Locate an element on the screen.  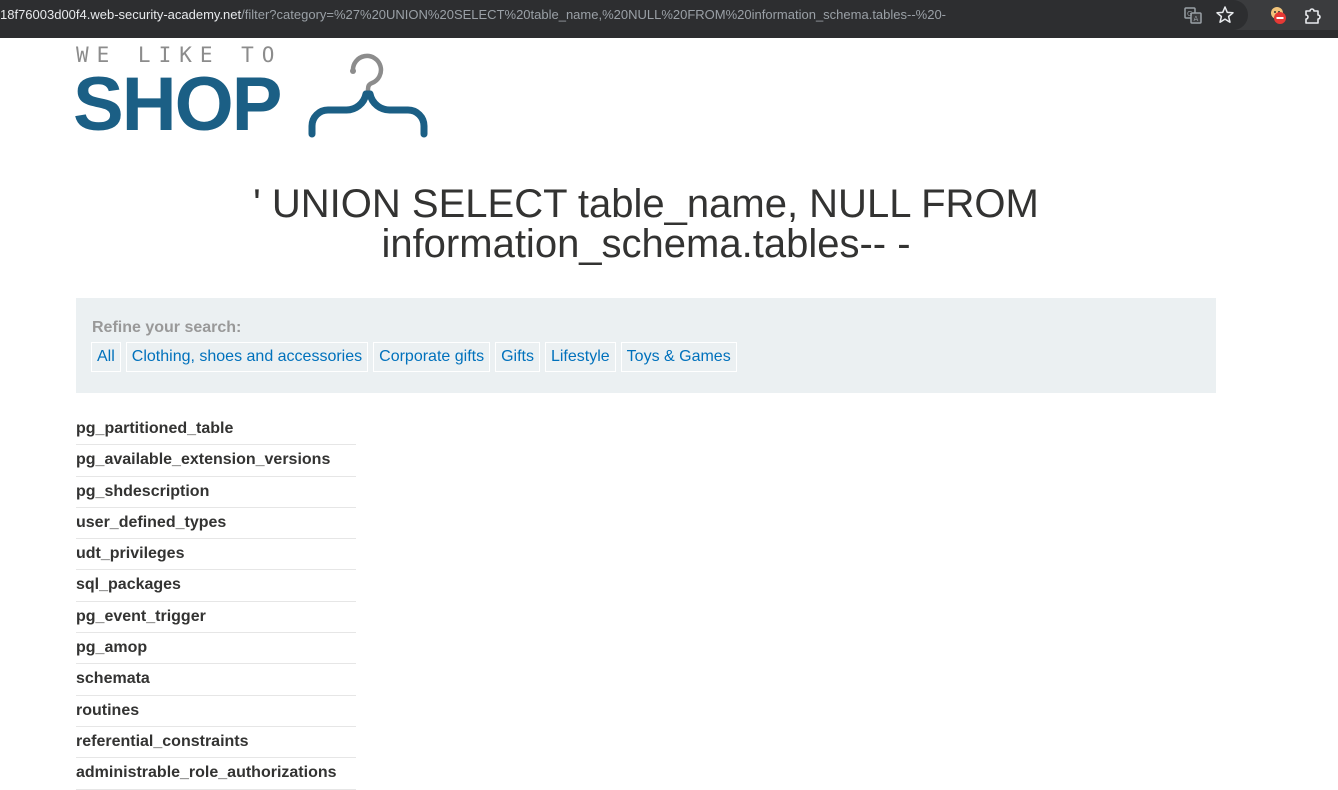
category-link-clothing: Clothing, shoes and accessories is located at coordinates (247, 357).